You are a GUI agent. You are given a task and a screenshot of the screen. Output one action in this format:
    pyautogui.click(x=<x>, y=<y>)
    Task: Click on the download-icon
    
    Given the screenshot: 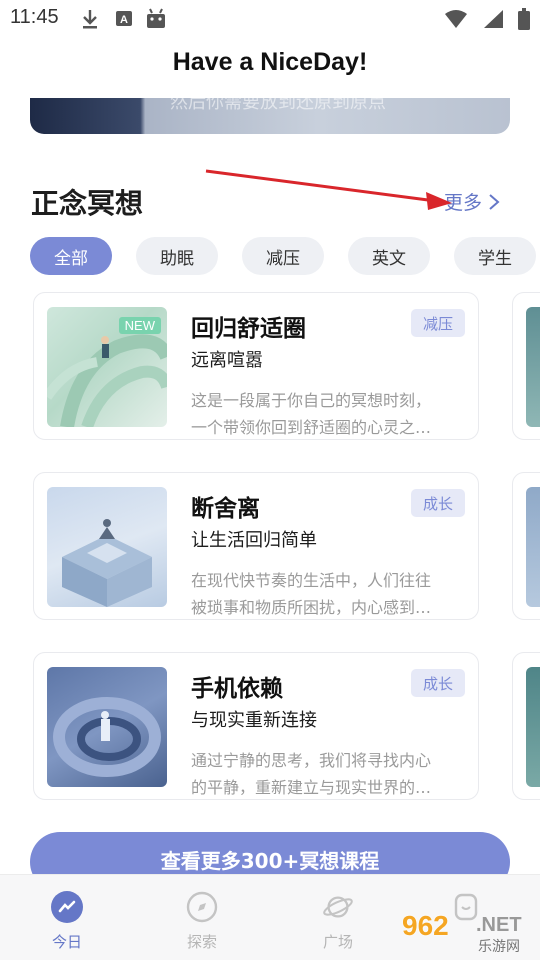 What is the action you would take?
    pyautogui.click(x=90, y=19)
    